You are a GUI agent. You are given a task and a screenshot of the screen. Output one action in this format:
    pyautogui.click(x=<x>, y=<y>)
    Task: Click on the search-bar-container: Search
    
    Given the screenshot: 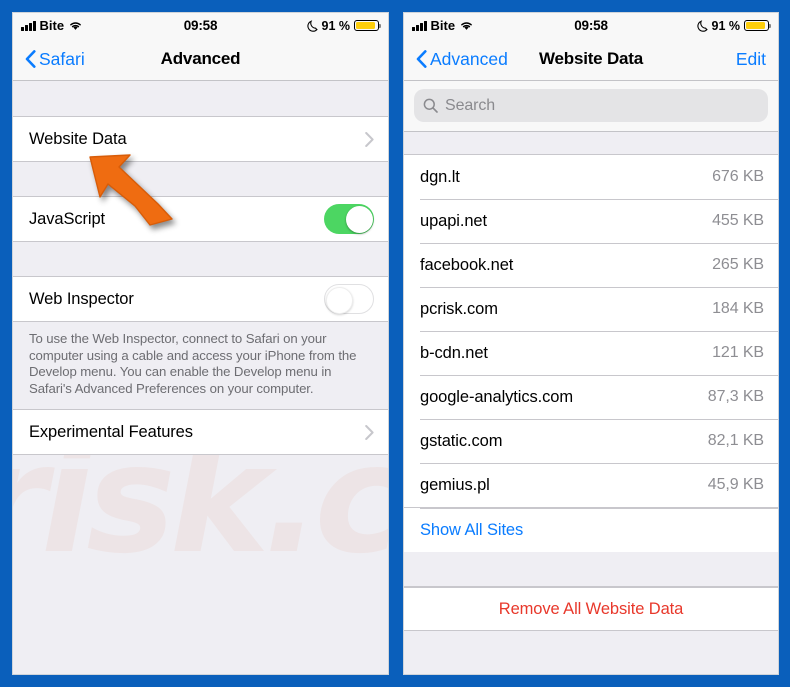 What is the action you would take?
    pyautogui.click(x=591, y=106)
    